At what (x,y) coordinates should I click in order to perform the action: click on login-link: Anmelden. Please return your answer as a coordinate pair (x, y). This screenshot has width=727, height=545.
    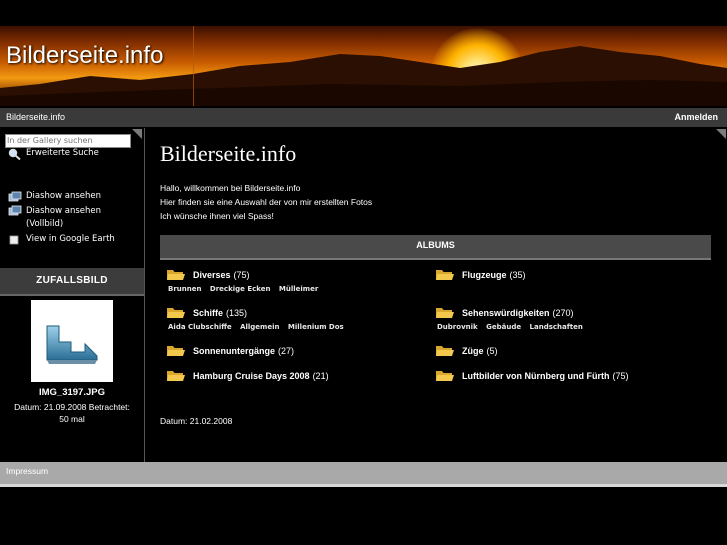
    Looking at the image, I should click on (696, 117).